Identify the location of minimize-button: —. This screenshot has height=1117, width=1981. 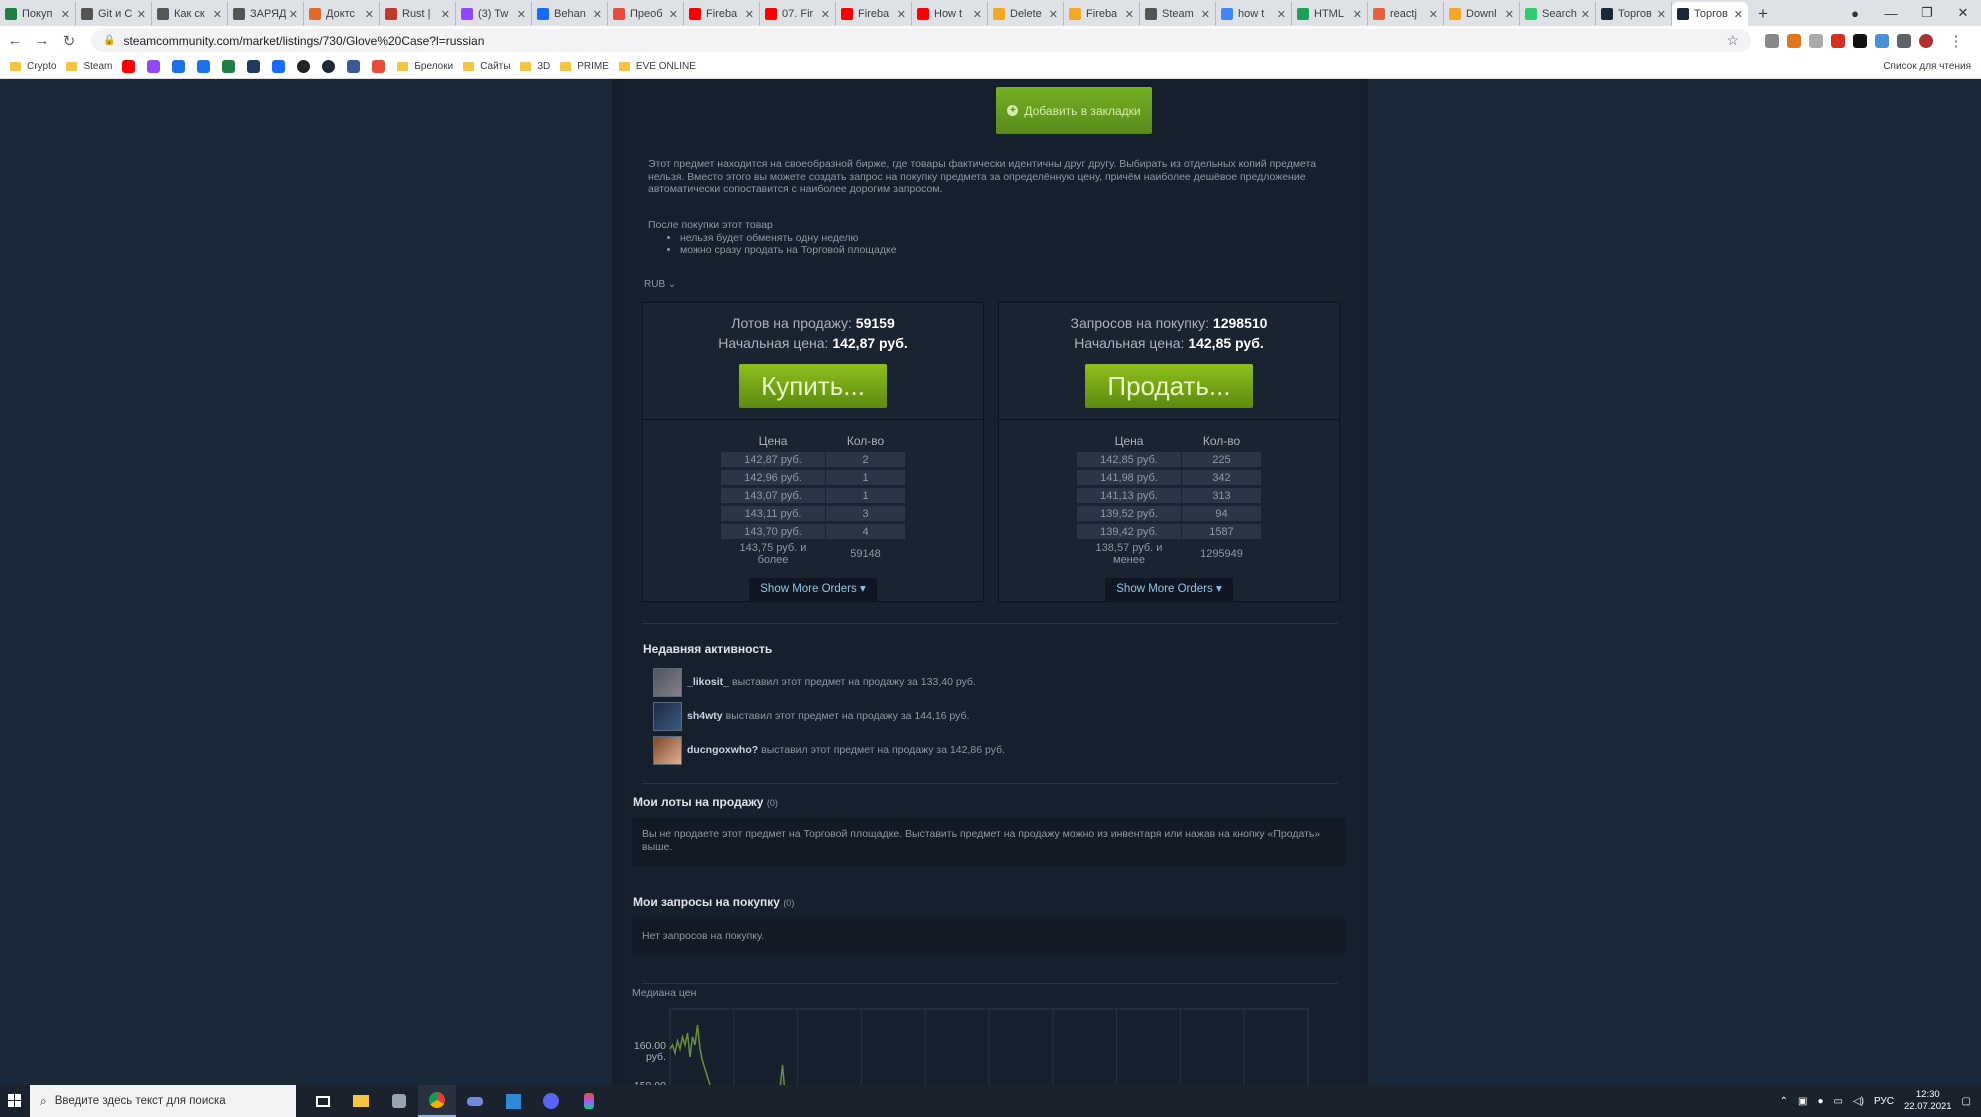
(1891, 13).